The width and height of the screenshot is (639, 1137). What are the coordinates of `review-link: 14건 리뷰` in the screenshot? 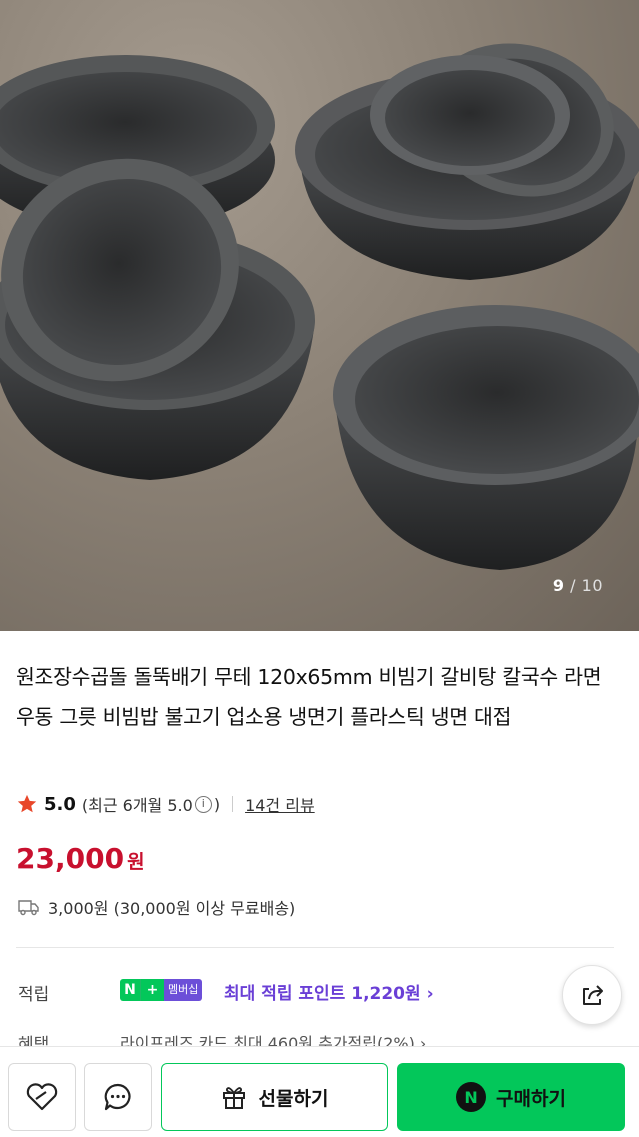 It's located at (280, 804).